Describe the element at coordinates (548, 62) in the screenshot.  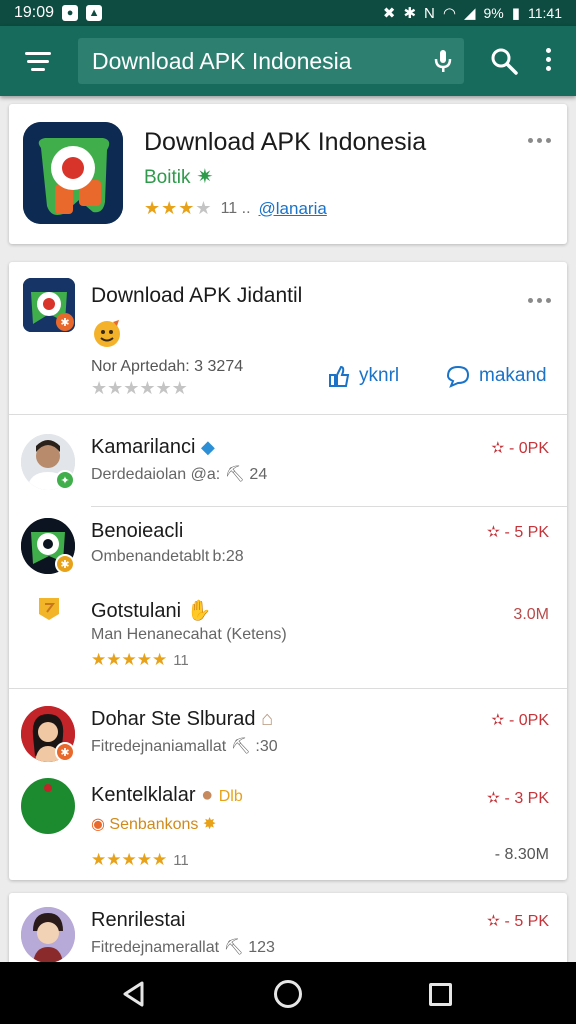
I see `overflow-menu-icon` at that location.